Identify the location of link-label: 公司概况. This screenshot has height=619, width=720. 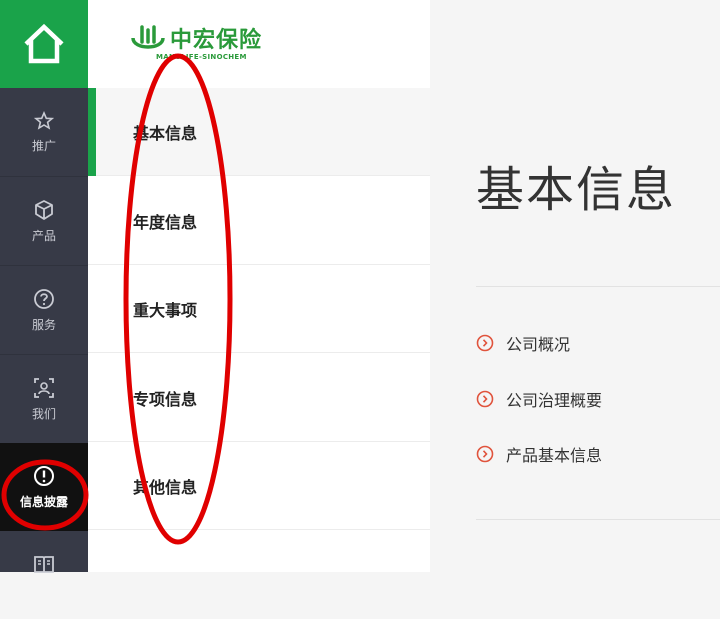
(538, 344).